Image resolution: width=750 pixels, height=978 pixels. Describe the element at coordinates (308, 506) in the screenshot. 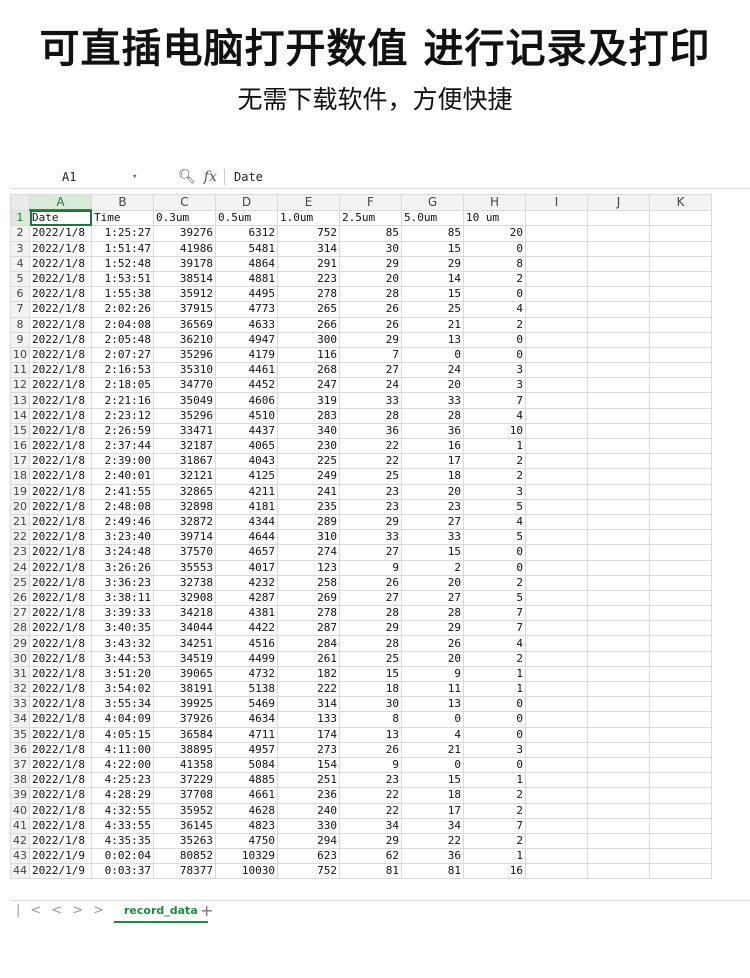

I see `cell: 235` at that location.